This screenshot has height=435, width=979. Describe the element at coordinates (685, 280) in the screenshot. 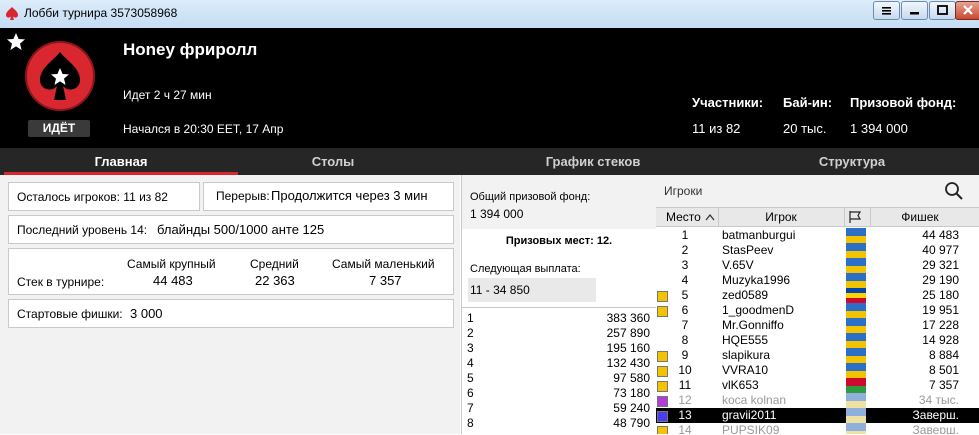

I see `player-place: 4` at that location.